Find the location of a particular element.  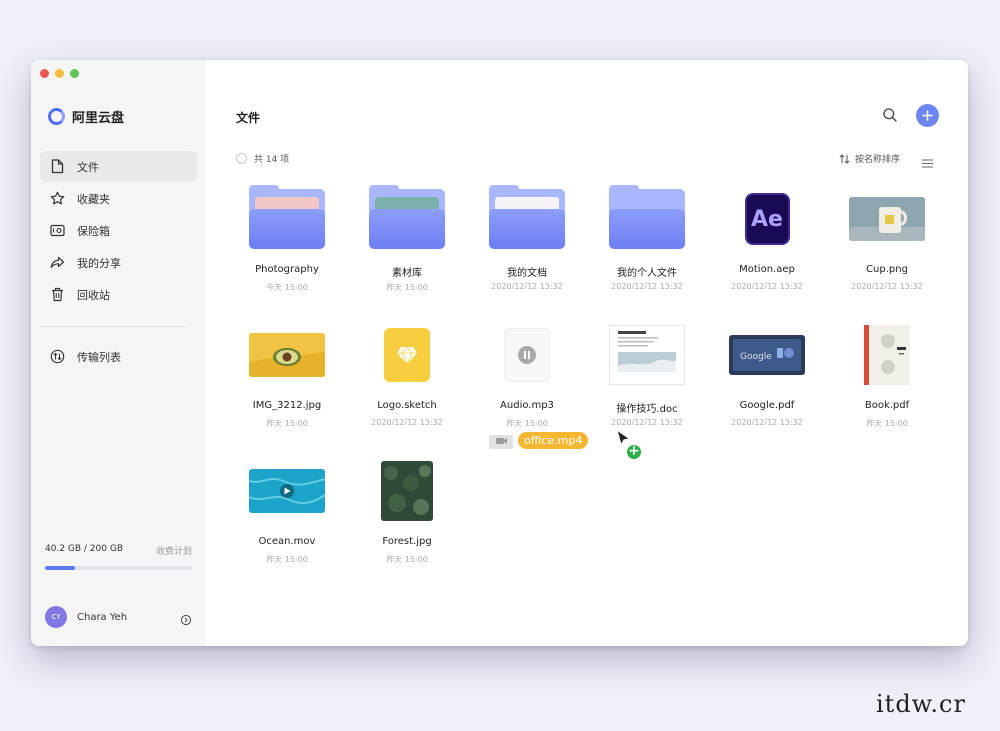

sidebar-item-files: 文件 is located at coordinates (118, 166).